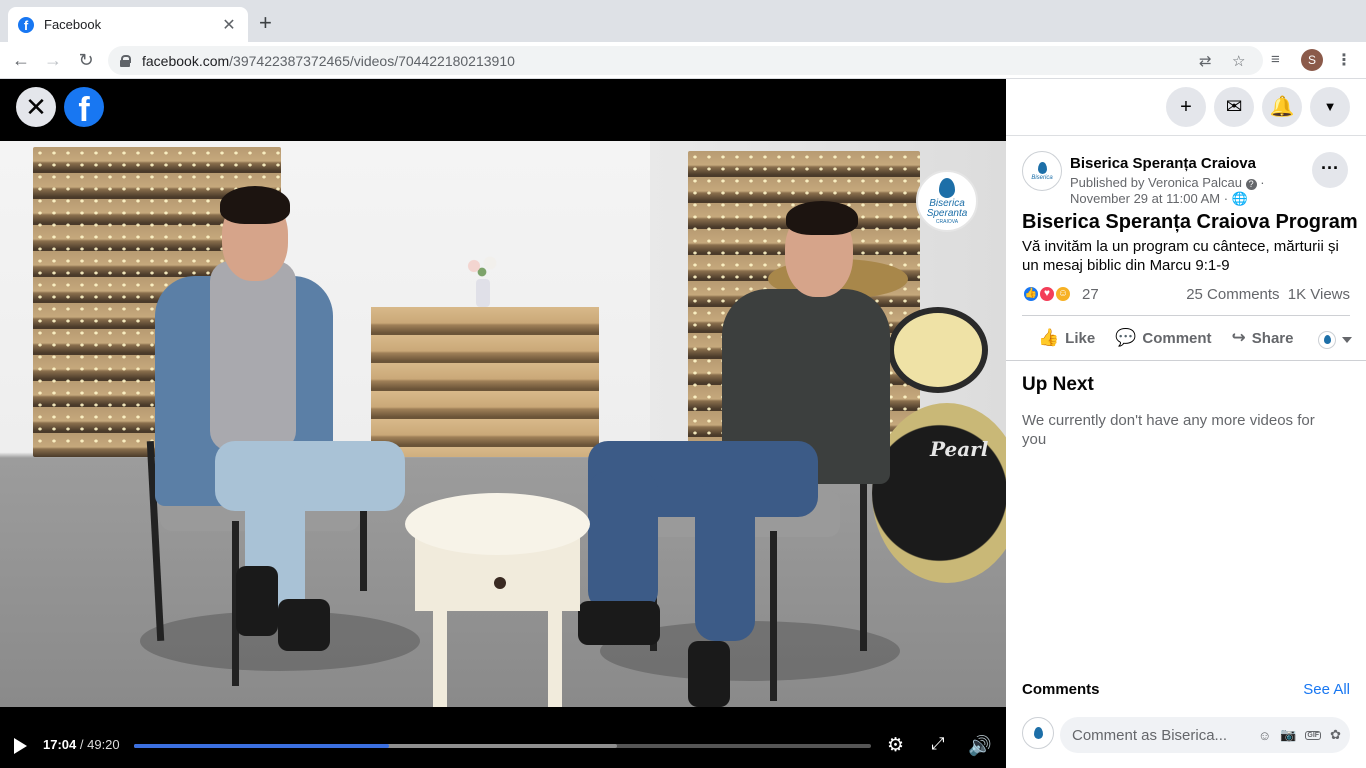 Image resolution: width=1366 pixels, height=768 pixels. I want to click on sticker-icon: ✿, so click(1335, 735).